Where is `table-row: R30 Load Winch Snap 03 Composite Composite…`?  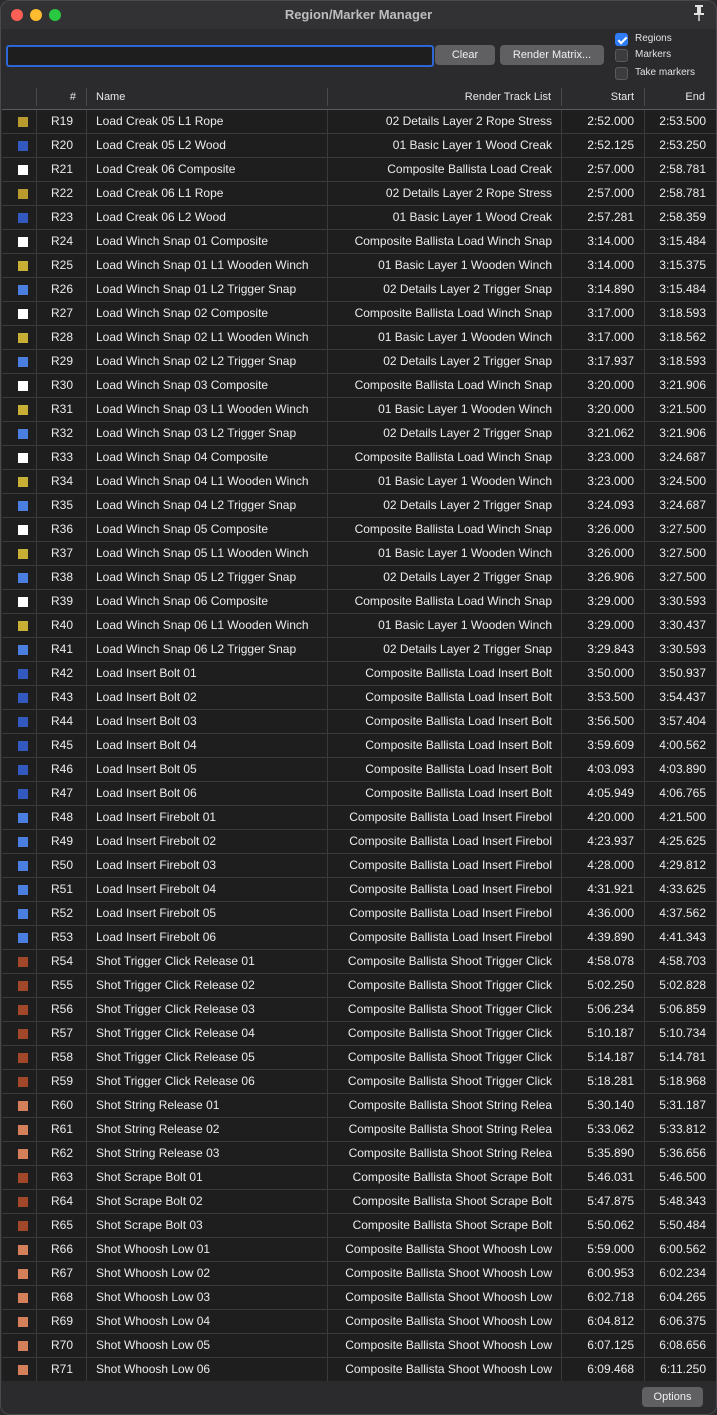
table-row: R30 Load Winch Snap 03 Composite Composite… is located at coordinates (359, 386).